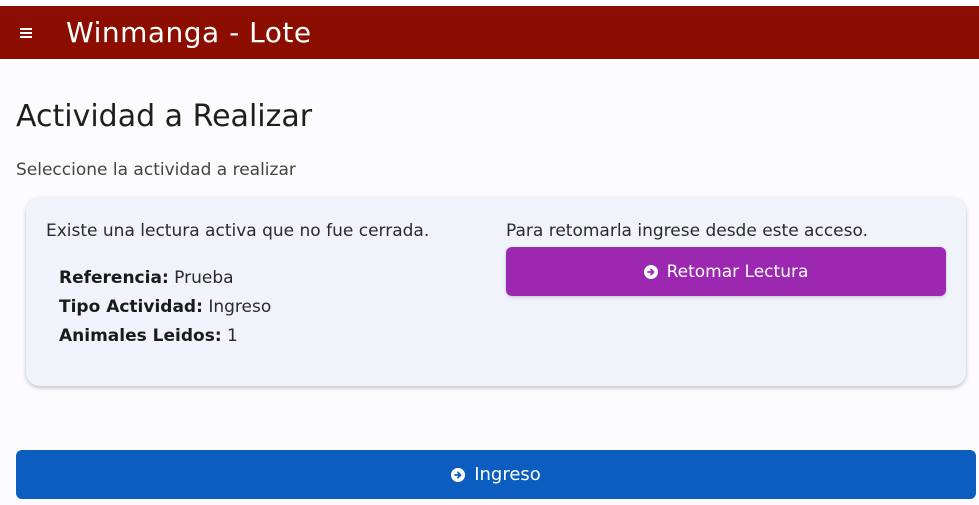 The height and width of the screenshot is (505, 979). Describe the element at coordinates (156, 170) in the screenshot. I see `page-subtitle: Seleccione la actividad a realizar` at that location.